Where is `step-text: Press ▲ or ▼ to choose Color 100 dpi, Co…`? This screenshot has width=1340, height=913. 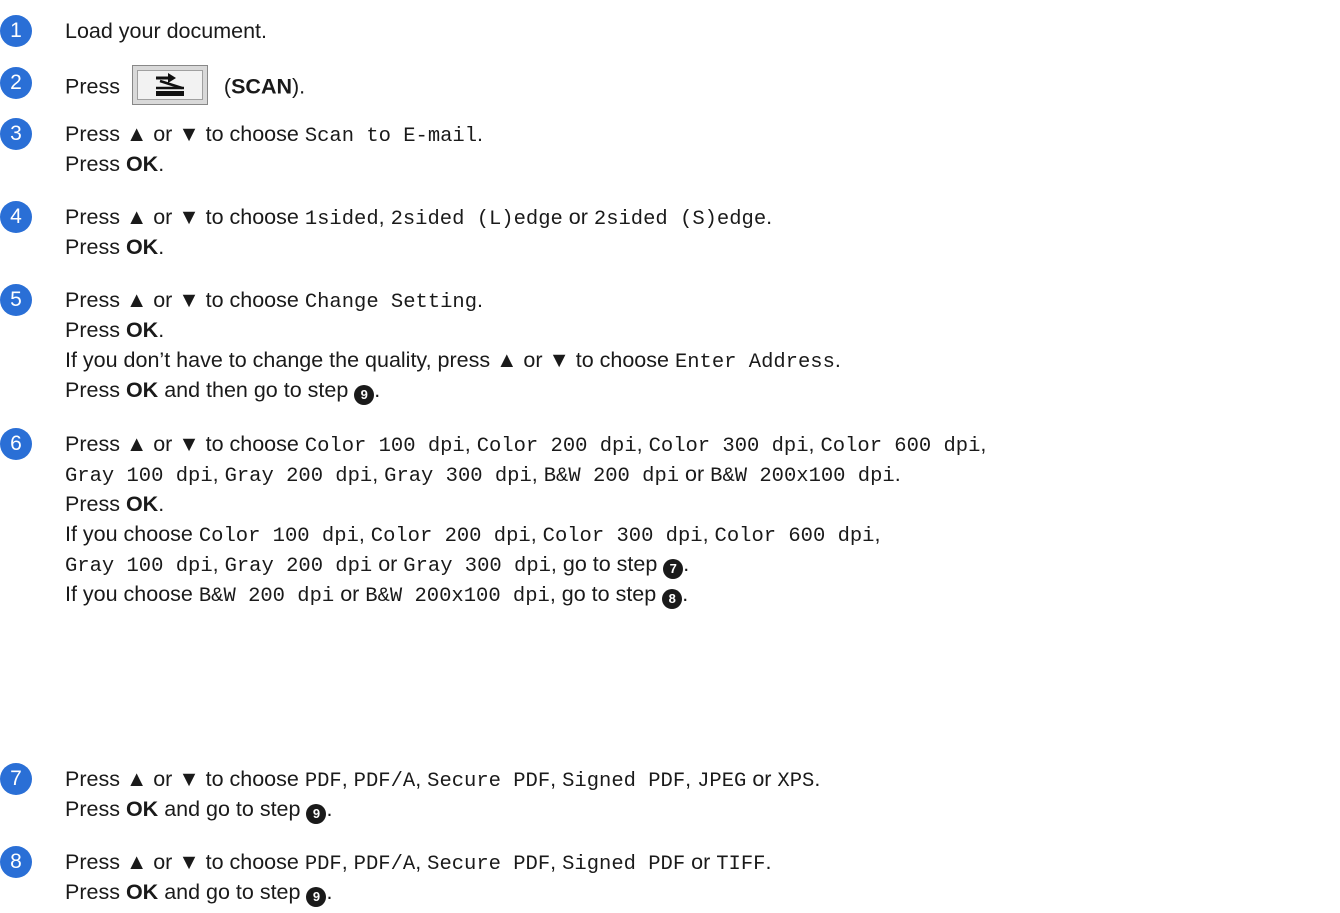
step-text: Press ▲ or ▼ to choose Color 100 dpi, Co… is located at coordinates (526, 445).